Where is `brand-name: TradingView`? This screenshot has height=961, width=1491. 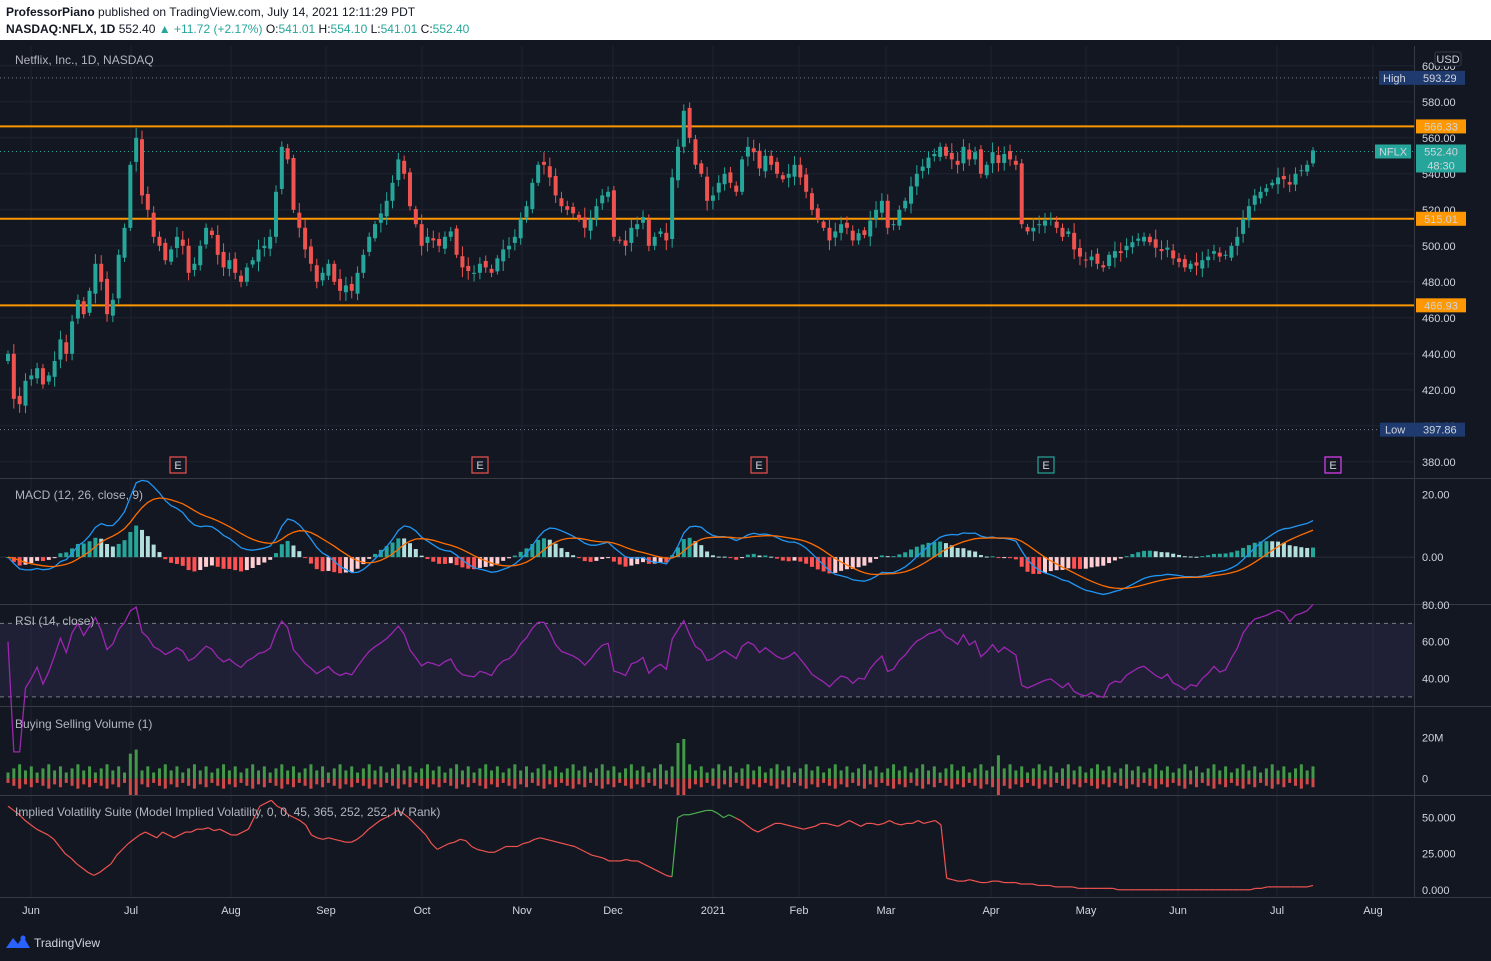 brand-name: TradingView is located at coordinates (67, 943).